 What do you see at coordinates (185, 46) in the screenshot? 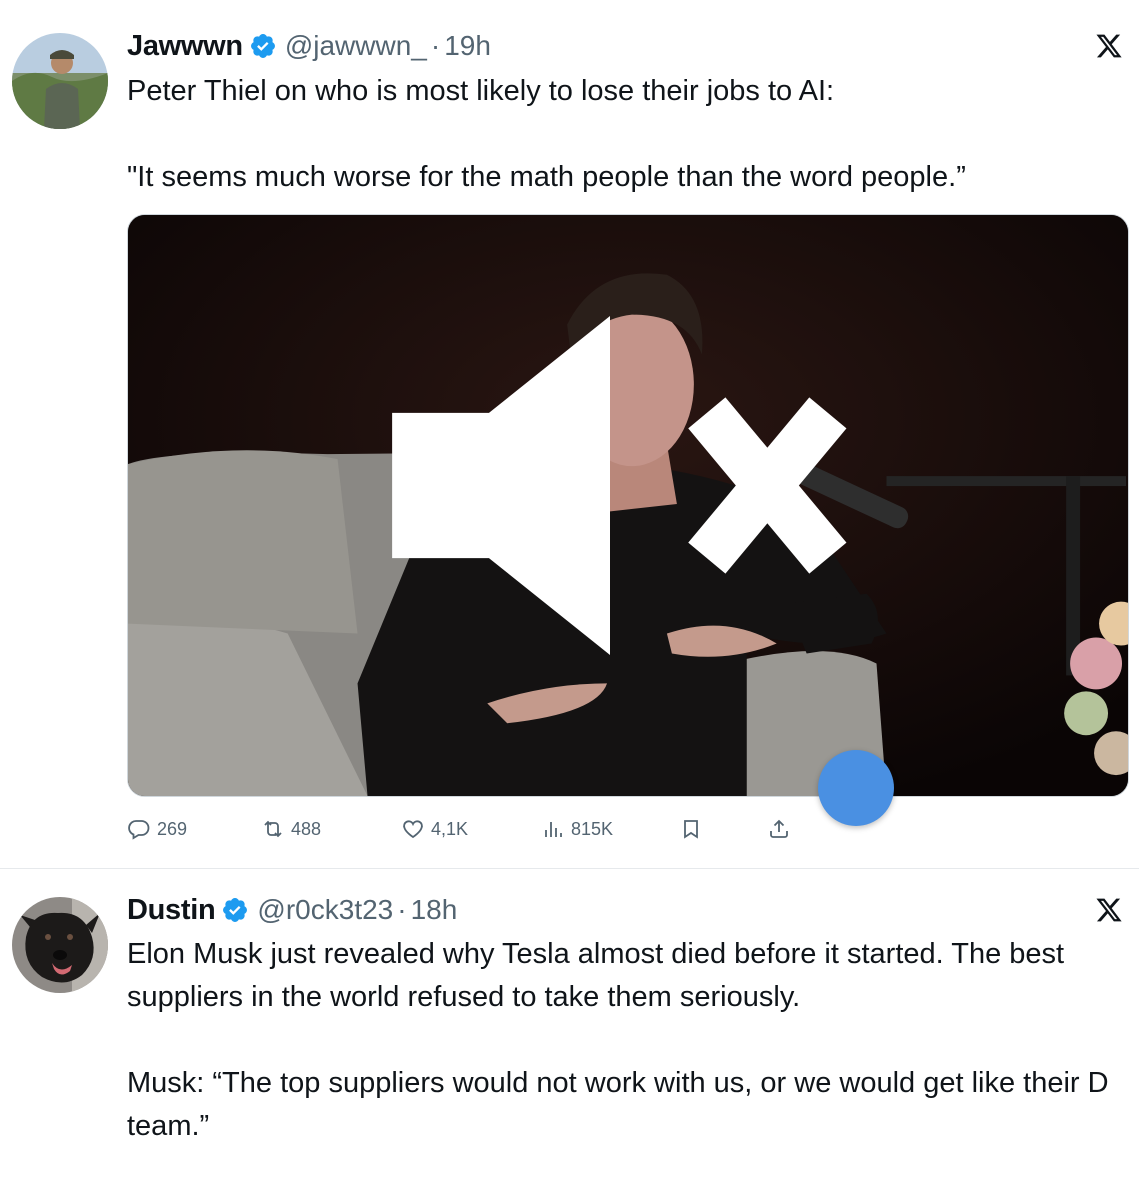
I see `author-name: Jawwwn` at bounding box center [185, 46].